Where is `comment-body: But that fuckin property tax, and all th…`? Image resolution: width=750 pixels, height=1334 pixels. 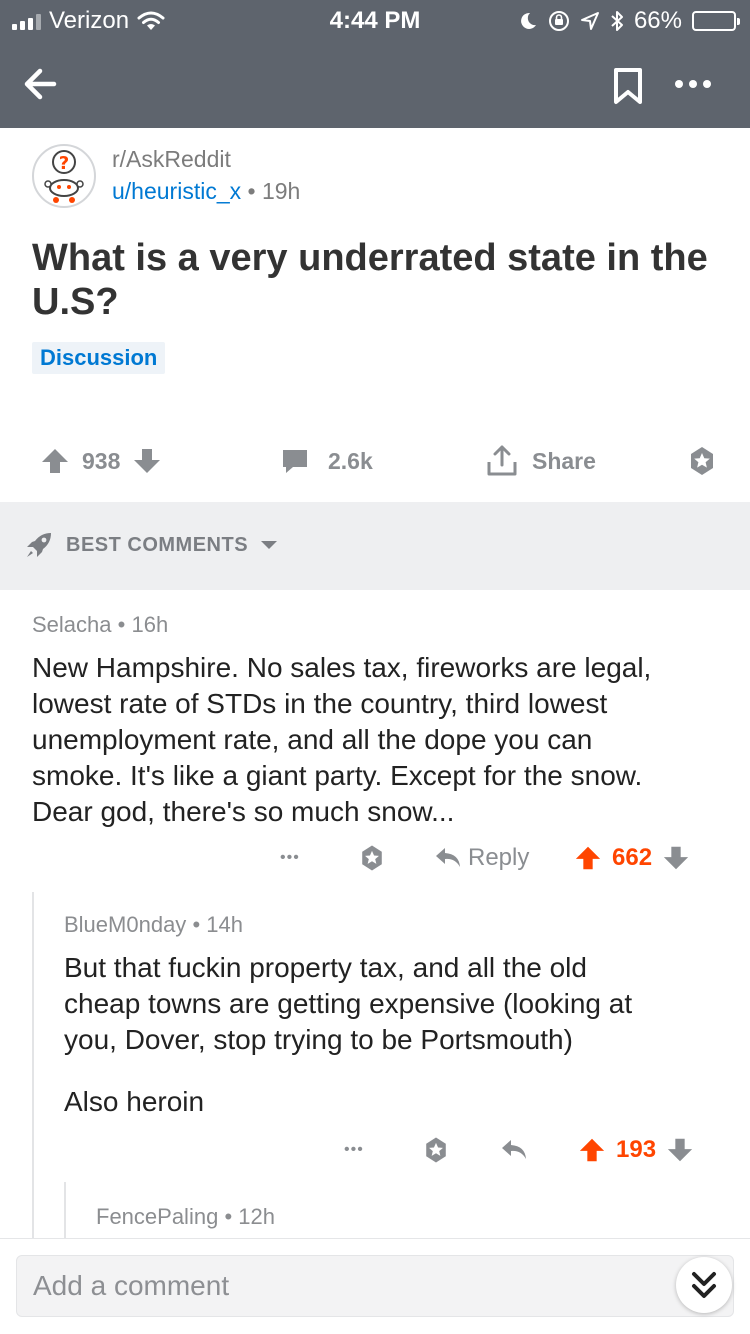
comment-body: But that fuckin property tax, and all th… is located at coordinates (394, 1035).